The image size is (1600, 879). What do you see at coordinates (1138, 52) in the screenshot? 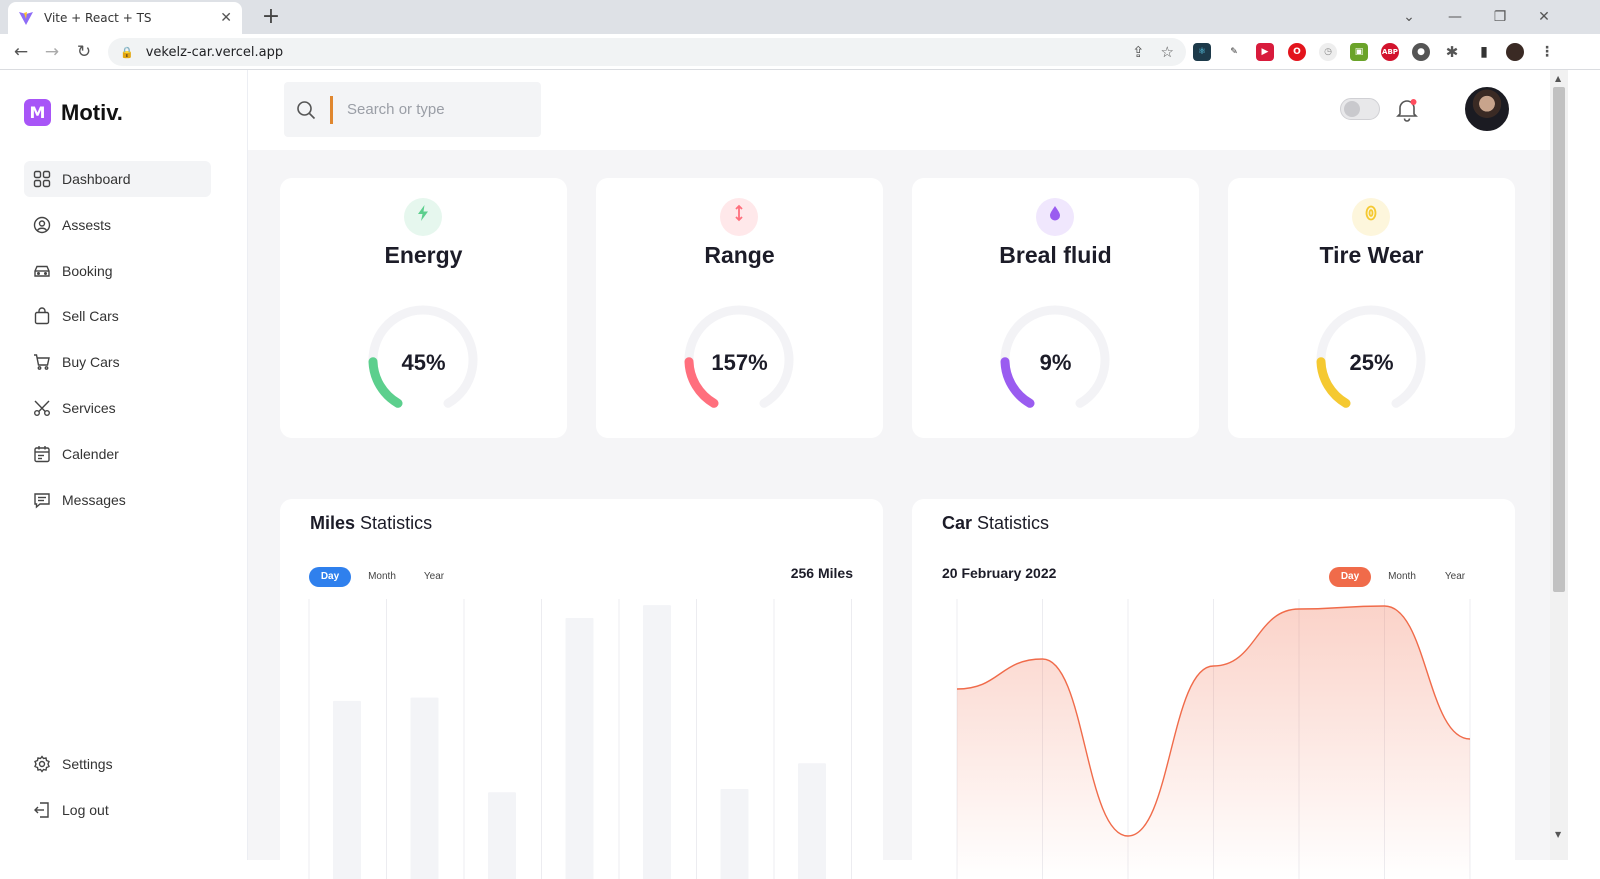
I see `share-icon: ⇪` at bounding box center [1138, 52].